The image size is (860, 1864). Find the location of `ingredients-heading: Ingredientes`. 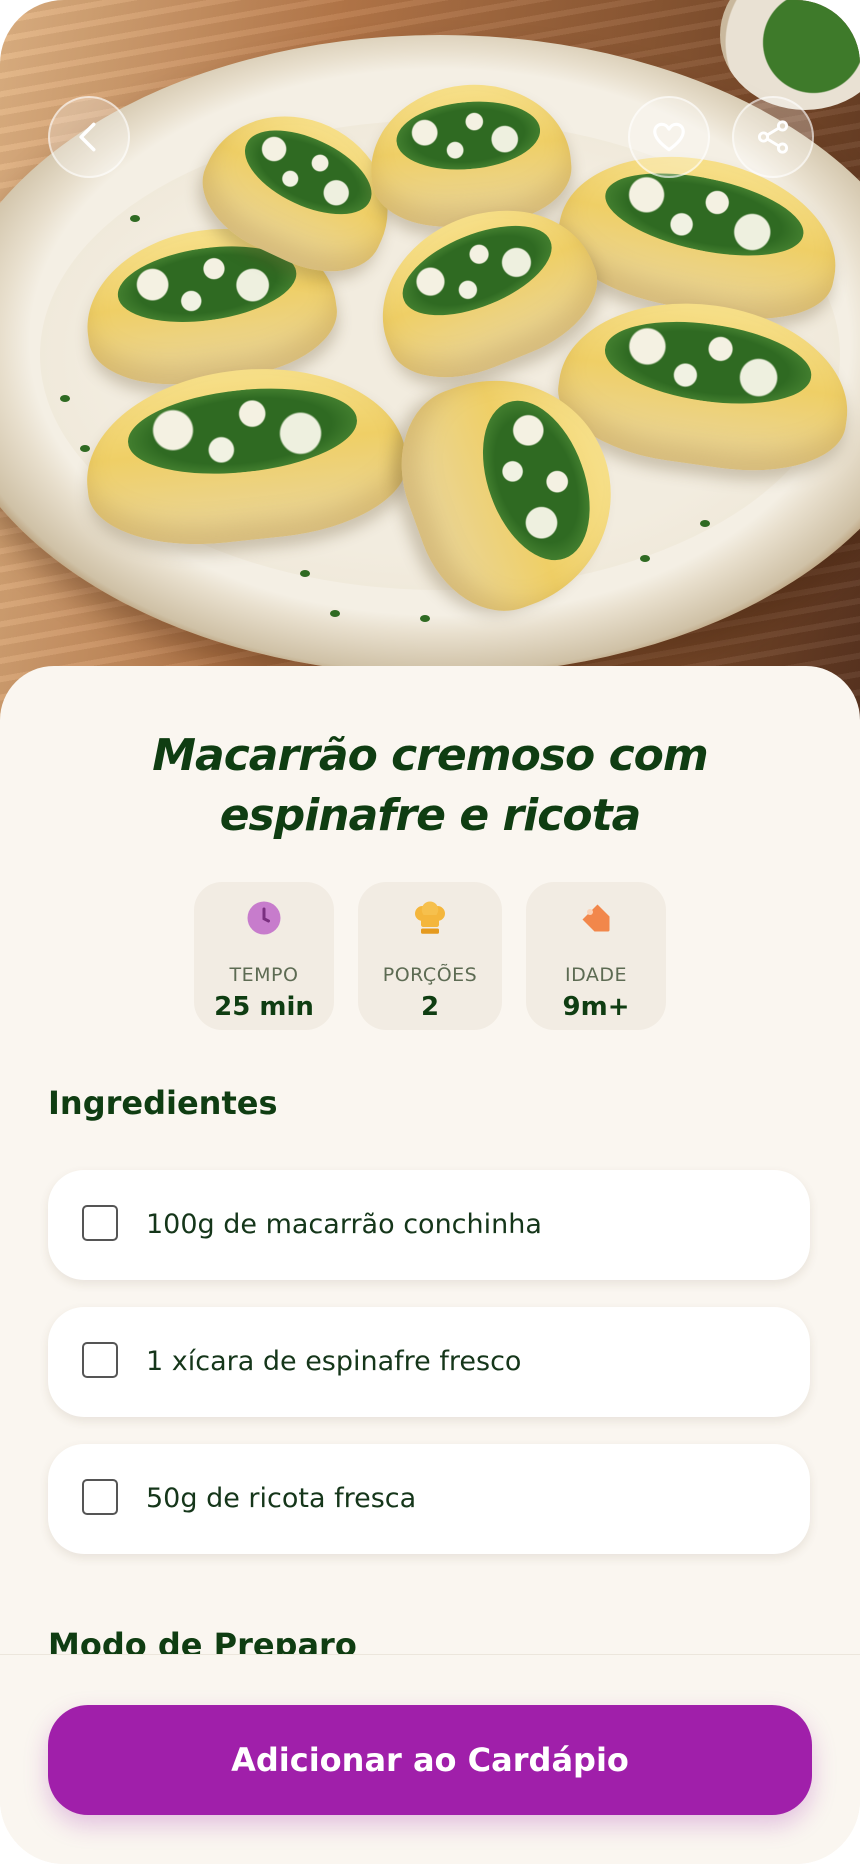

ingredients-heading: Ingredientes is located at coordinates (163, 1103).